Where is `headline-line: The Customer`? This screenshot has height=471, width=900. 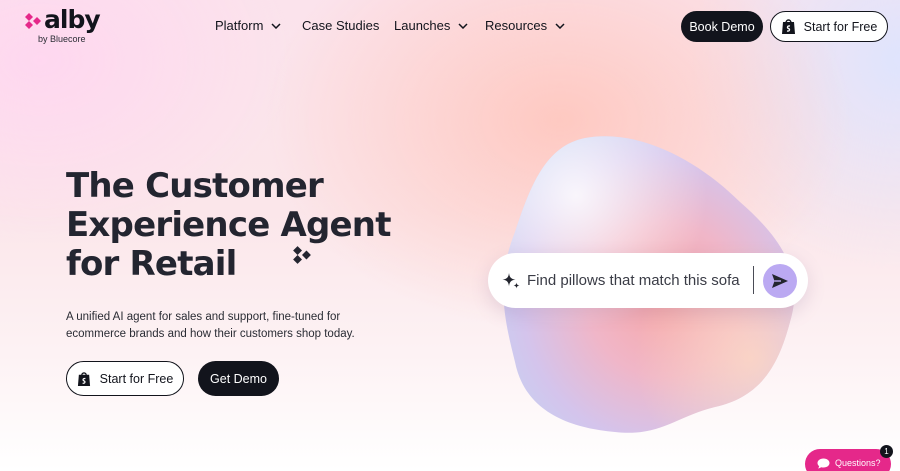 headline-line: The Customer is located at coordinates (195, 186).